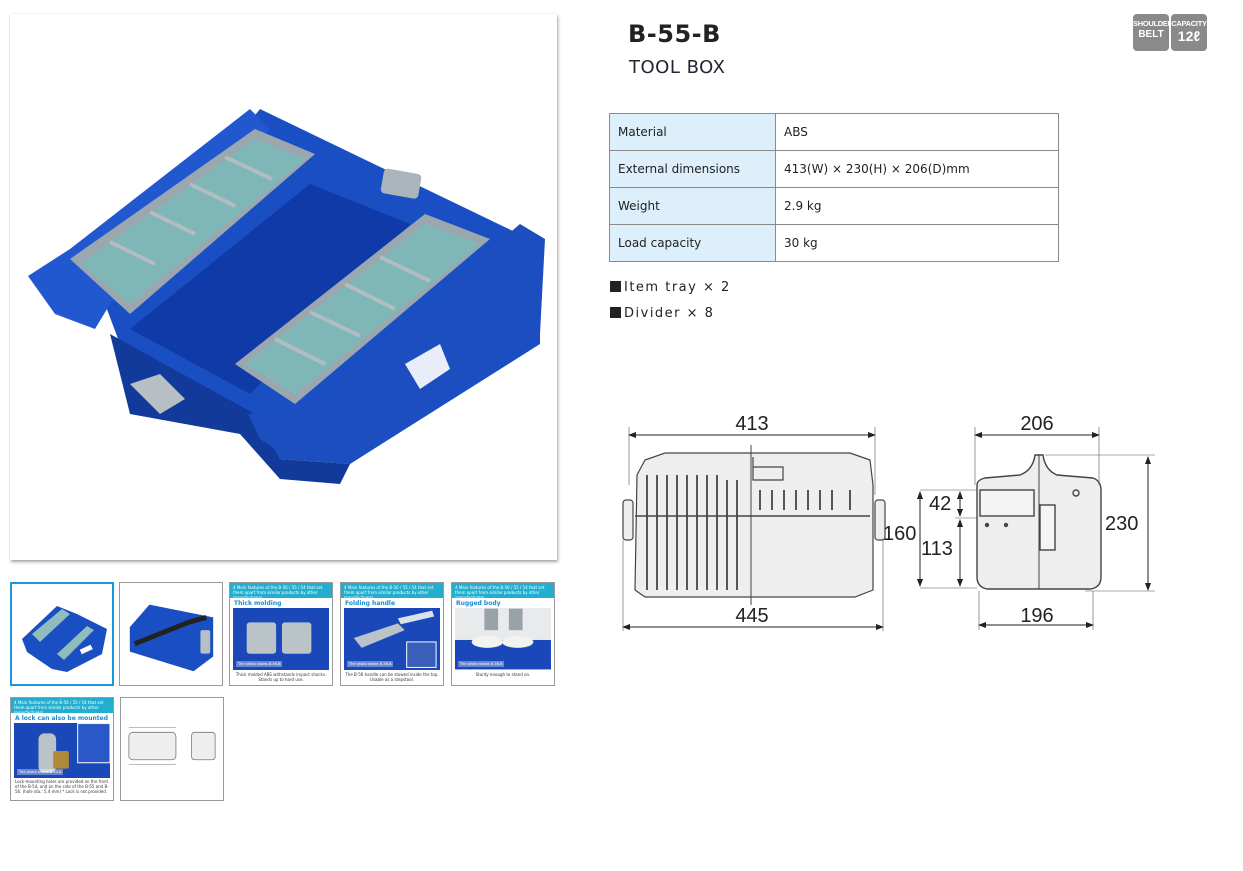  What do you see at coordinates (692, 243) in the screenshot?
I see `spec-label: Load capacity` at bounding box center [692, 243].